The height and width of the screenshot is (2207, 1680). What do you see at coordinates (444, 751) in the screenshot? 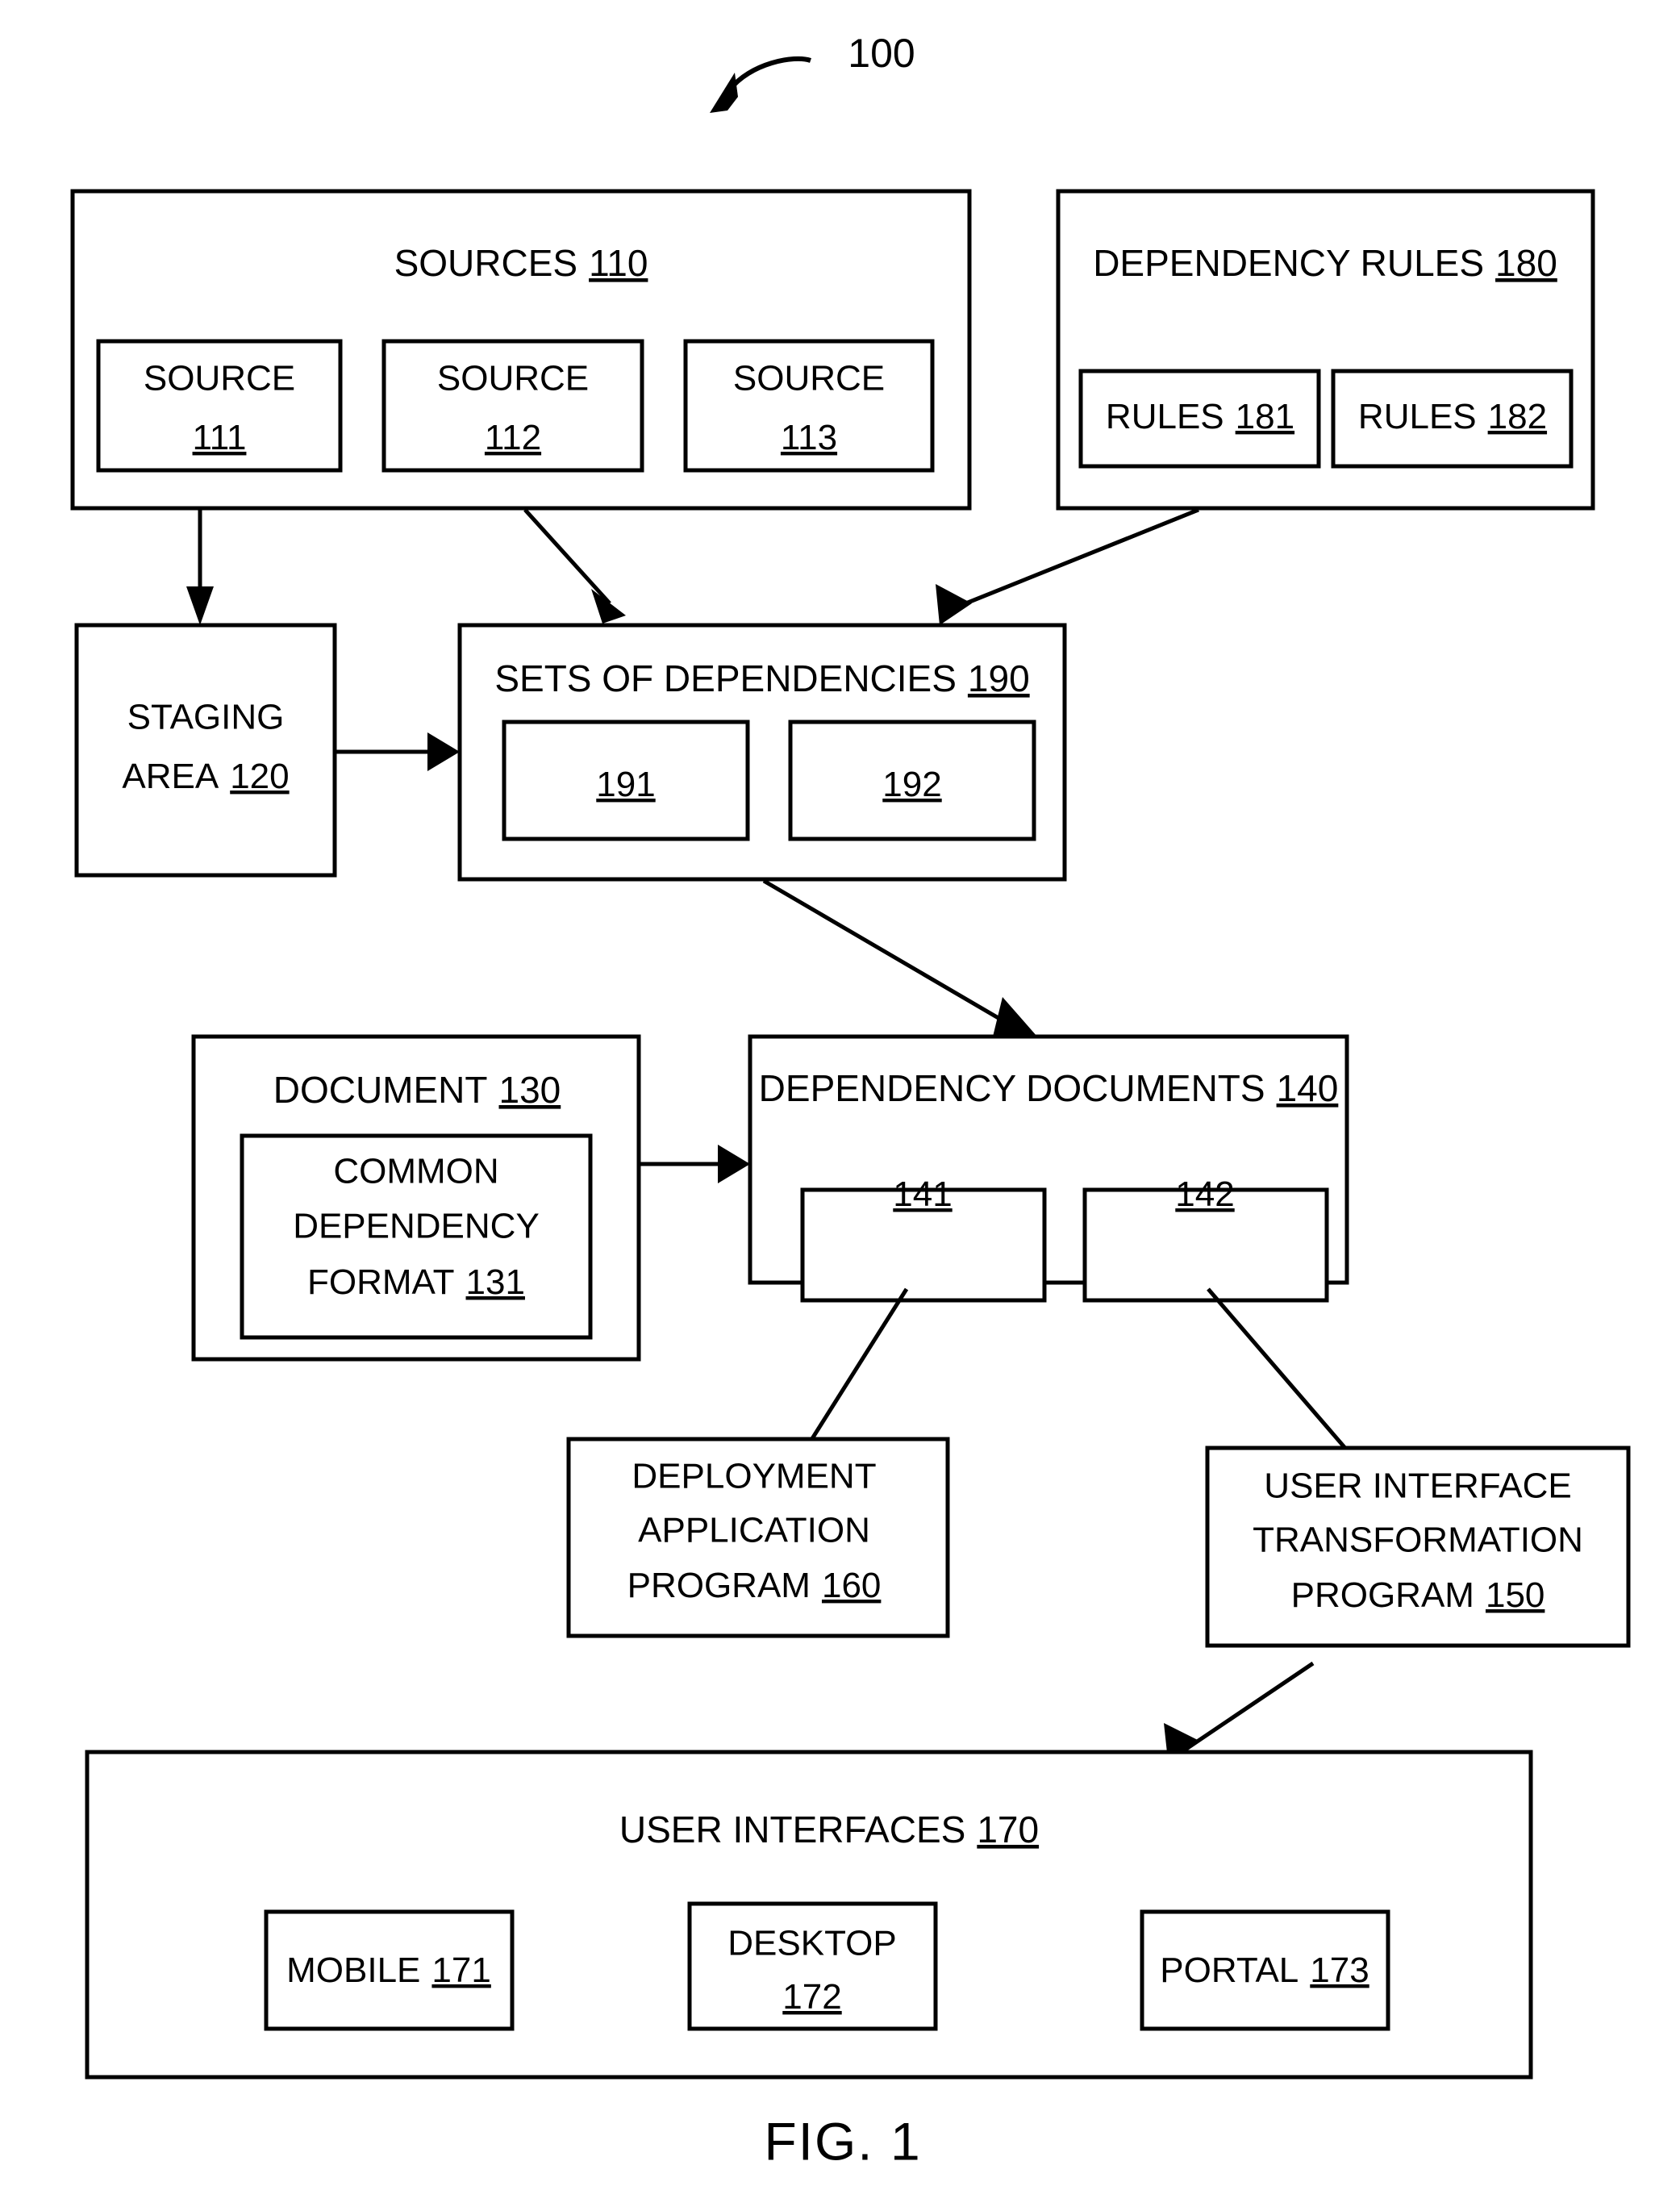
I see `arrow-staging-to-sets-head` at bounding box center [444, 751].